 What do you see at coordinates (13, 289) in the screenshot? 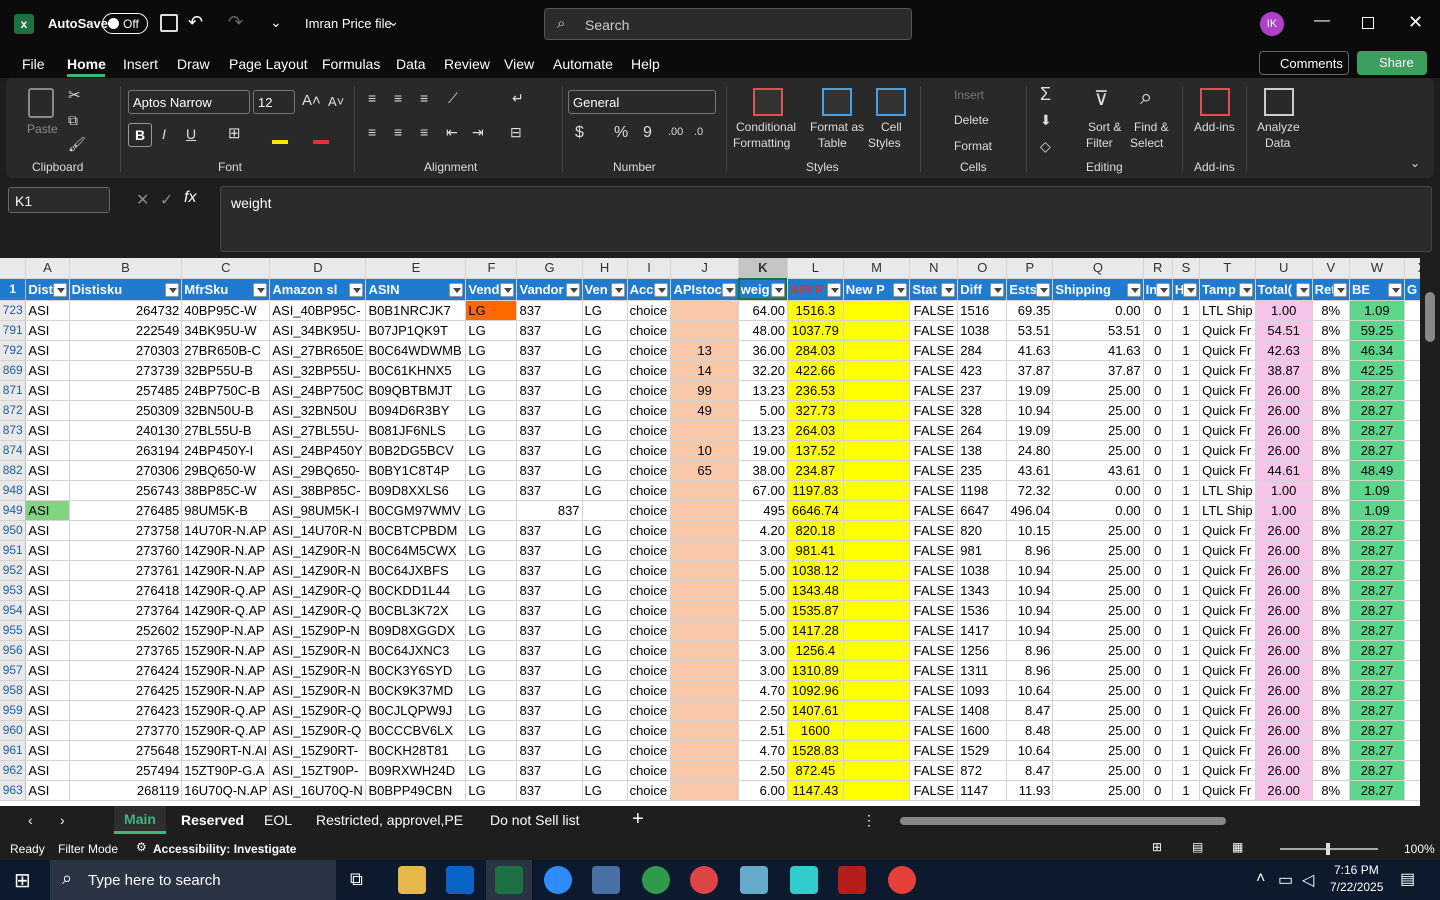
I see `row-number: 1` at bounding box center [13, 289].